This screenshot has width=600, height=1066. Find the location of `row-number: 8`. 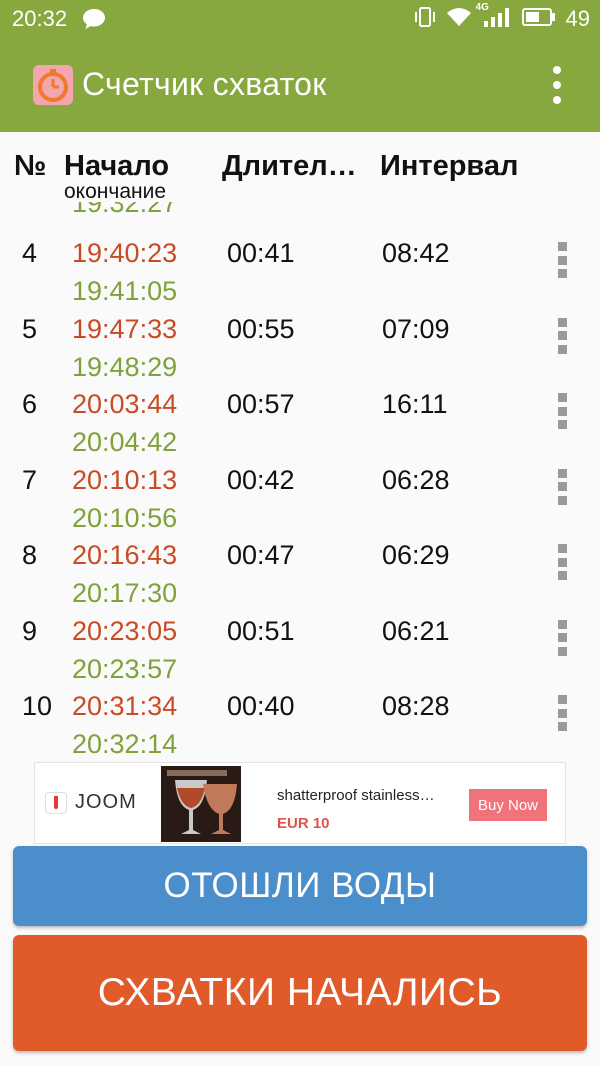

row-number: 8 is located at coordinates (30, 555).